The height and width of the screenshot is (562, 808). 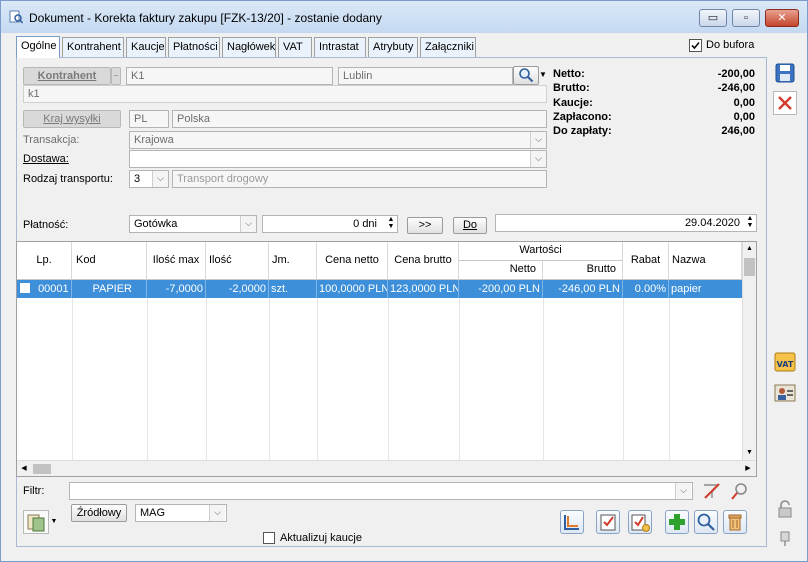 I want to click on delete-button, so click(x=735, y=522).